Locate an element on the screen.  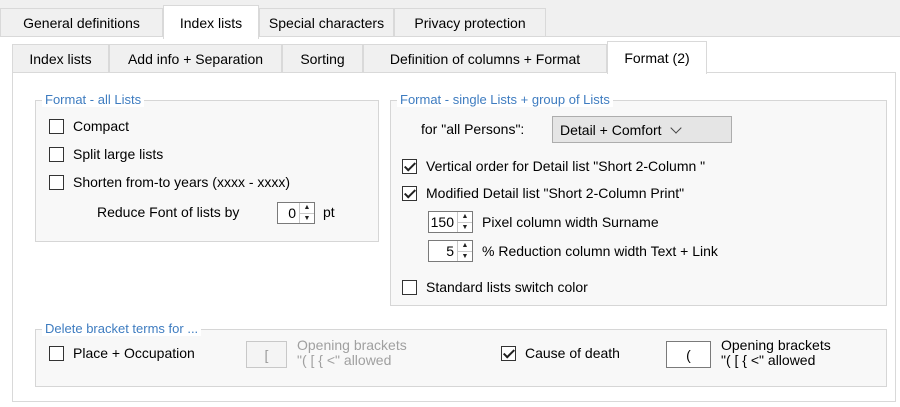
split-large-lists-option: Split large lists is located at coordinates (106, 154).